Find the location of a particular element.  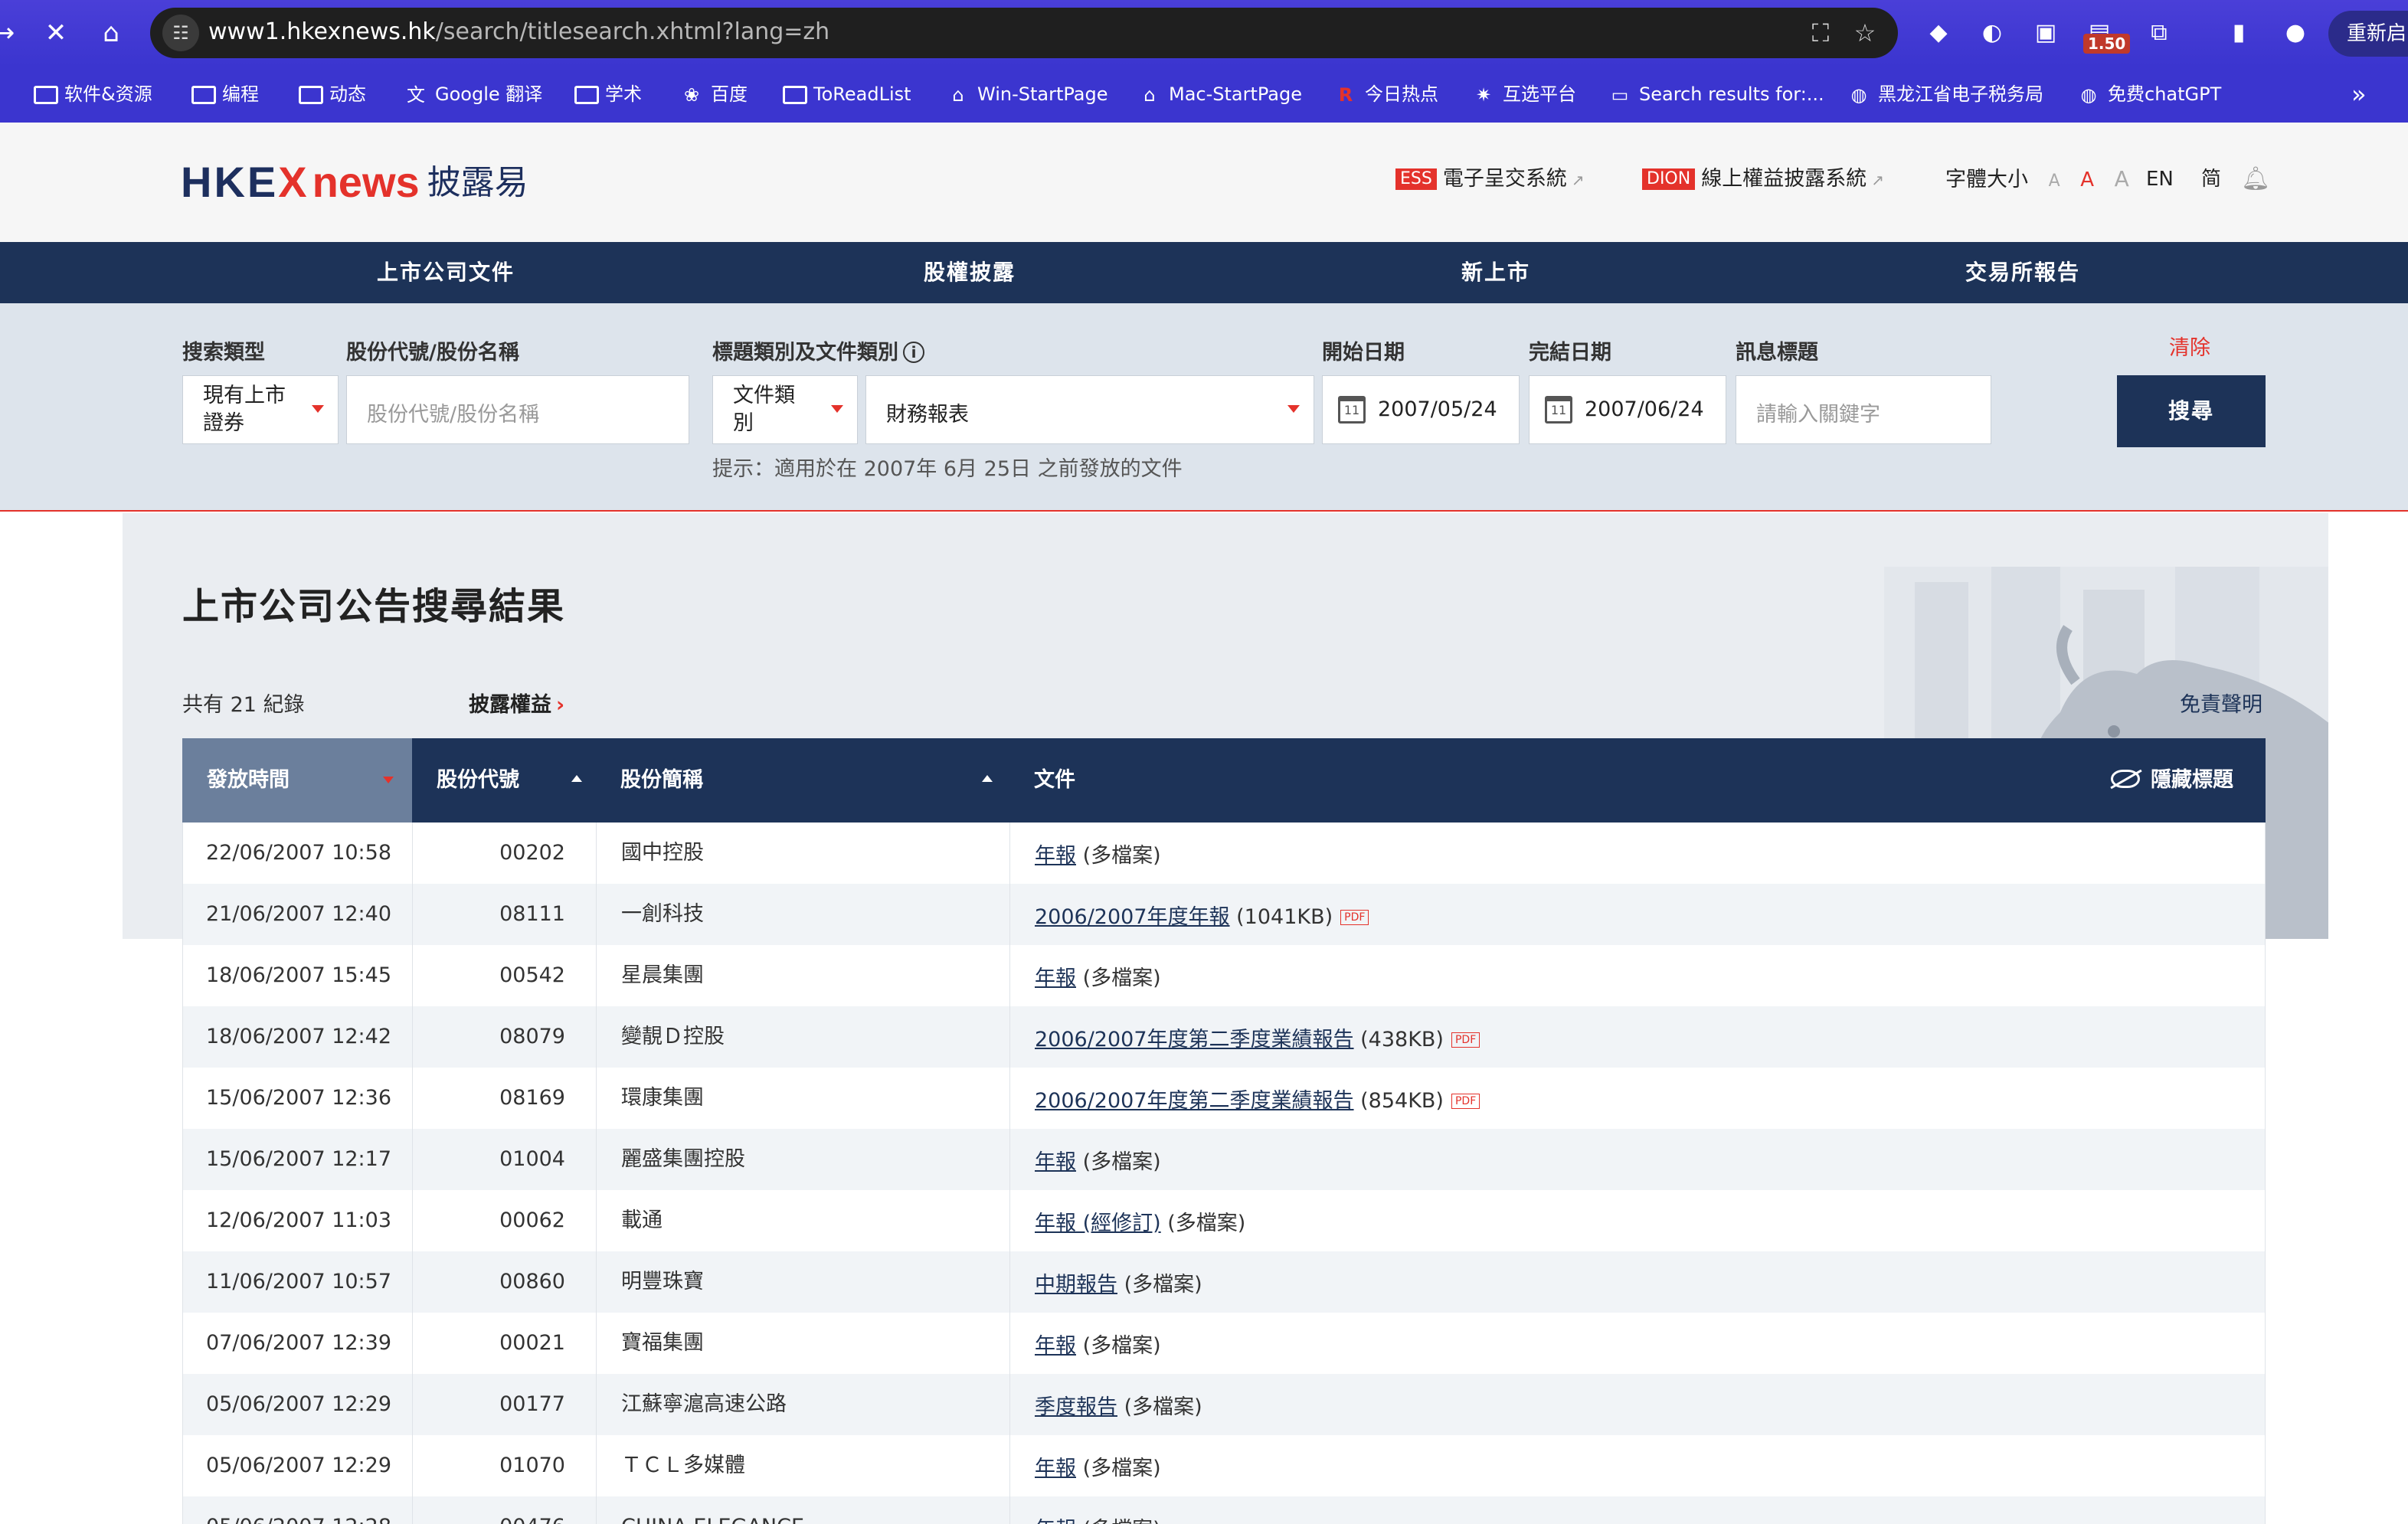

col-document: 文件 is located at coordinates (1054, 780).